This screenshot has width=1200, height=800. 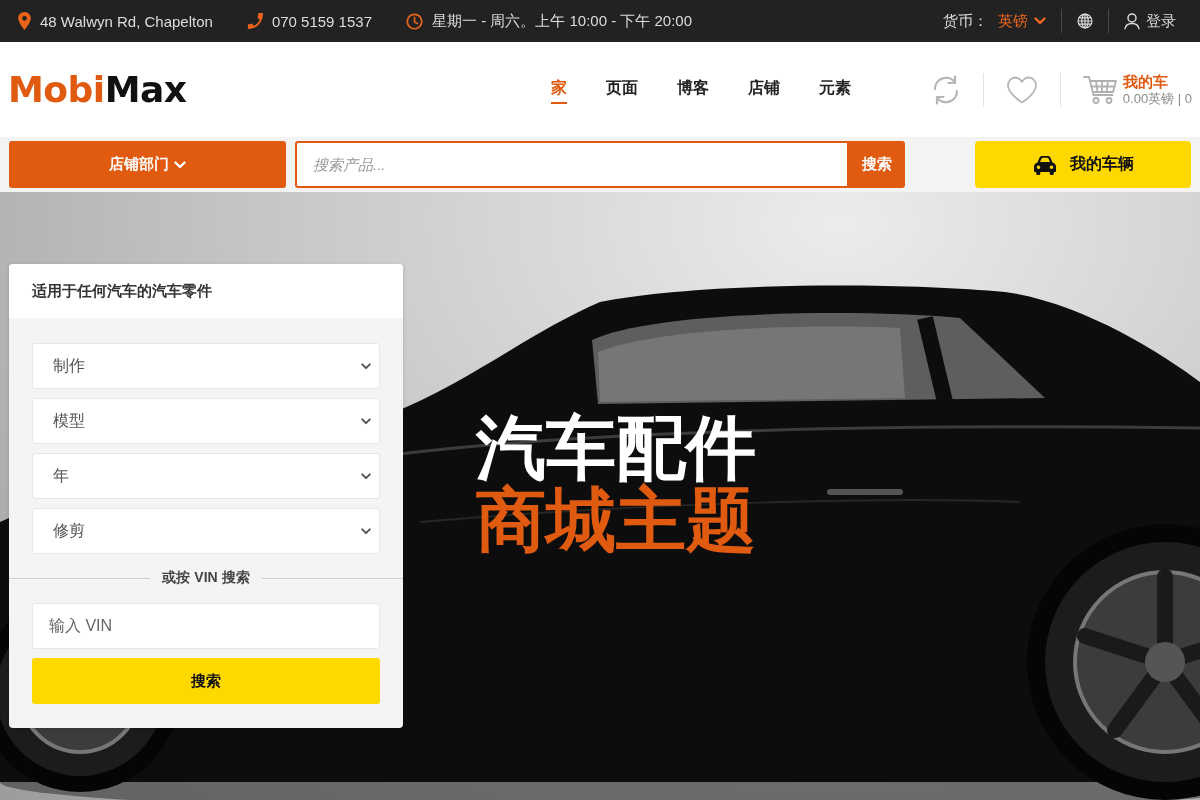 What do you see at coordinates (763, 89) in the screenshot?
I see `nav-link: 店铺` at bounding box center [763, 89].